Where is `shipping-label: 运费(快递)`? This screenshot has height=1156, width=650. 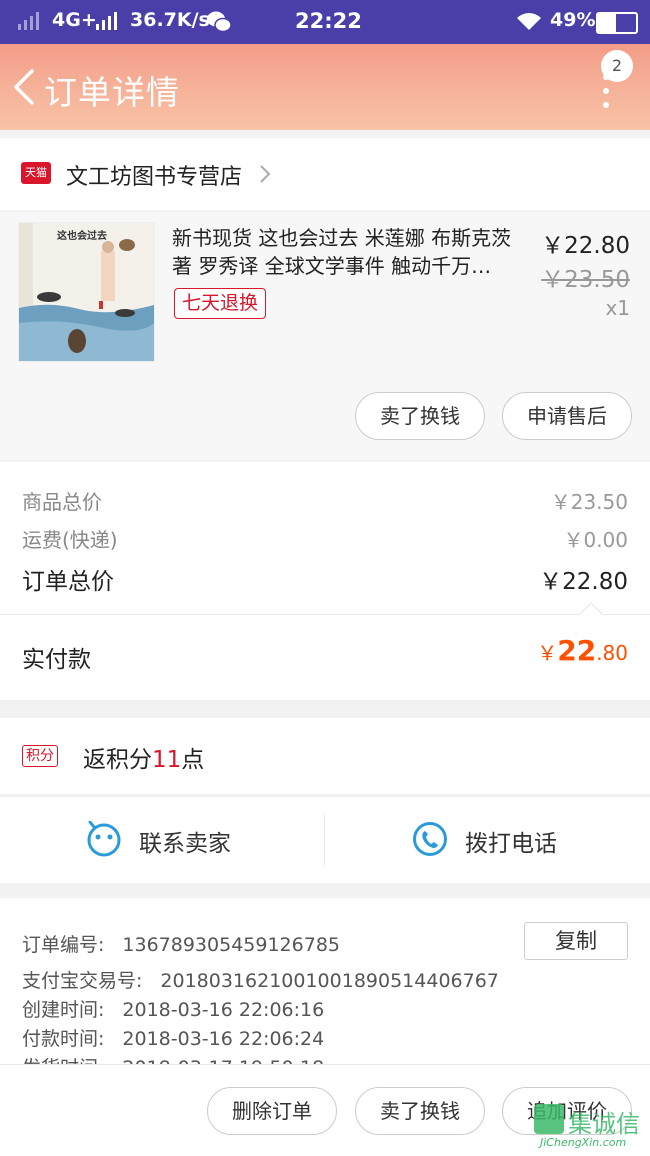 shipping-label: 运费(快递) is located at coordinates (70, 540).